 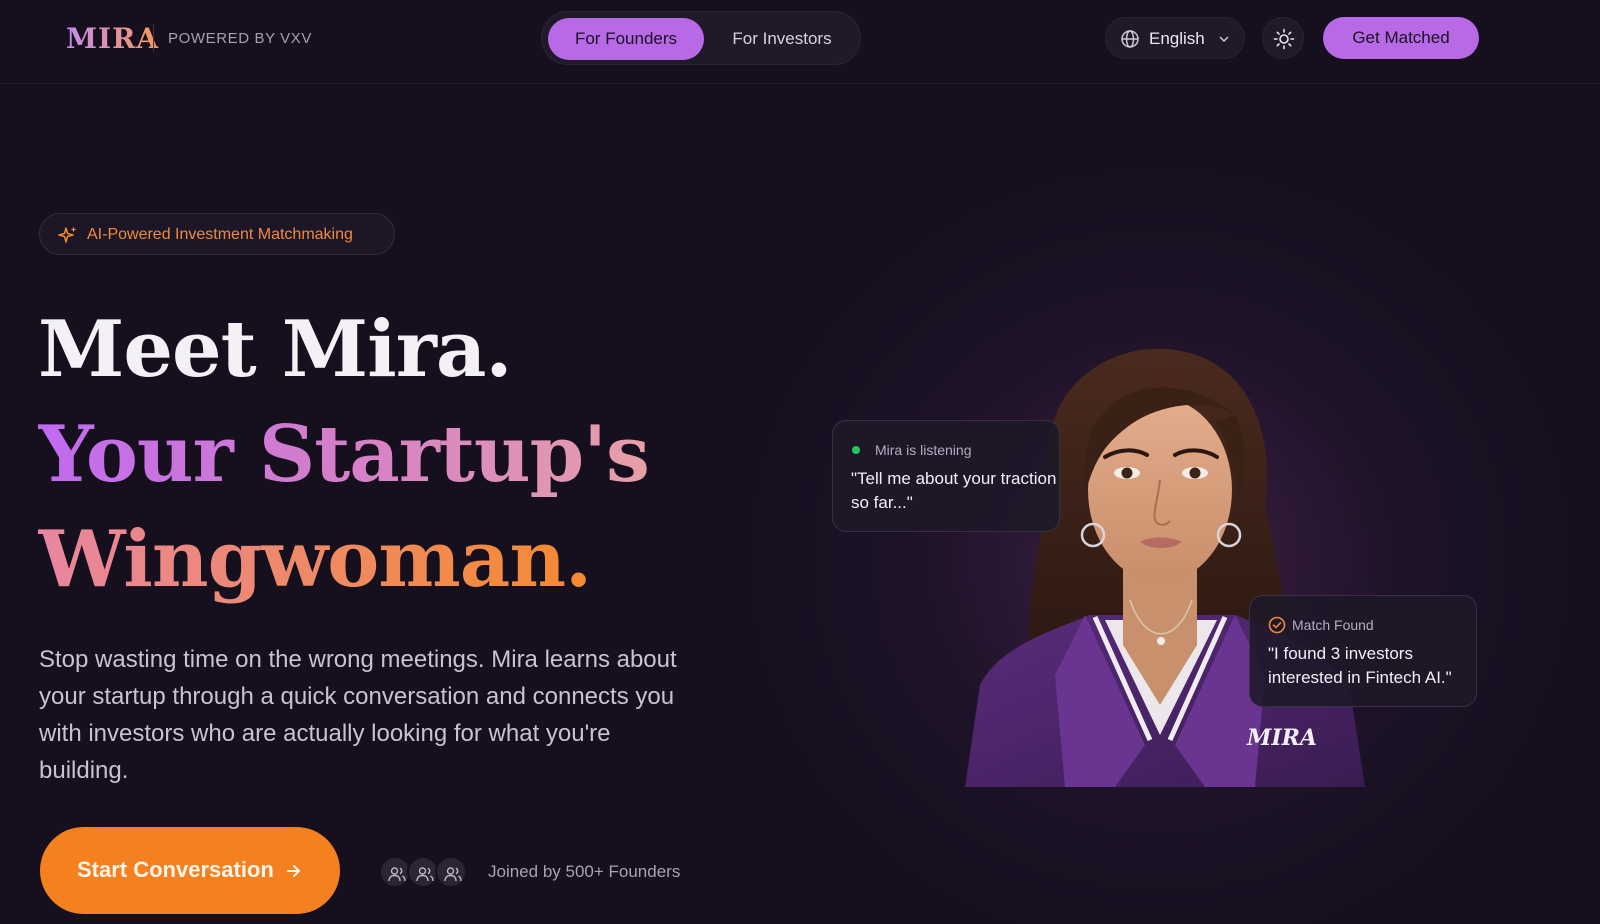 What do you see at coordinates (112, 38) in the screenshot?
I see `mira-logo: MIRA` at bounding box center [112, 38].